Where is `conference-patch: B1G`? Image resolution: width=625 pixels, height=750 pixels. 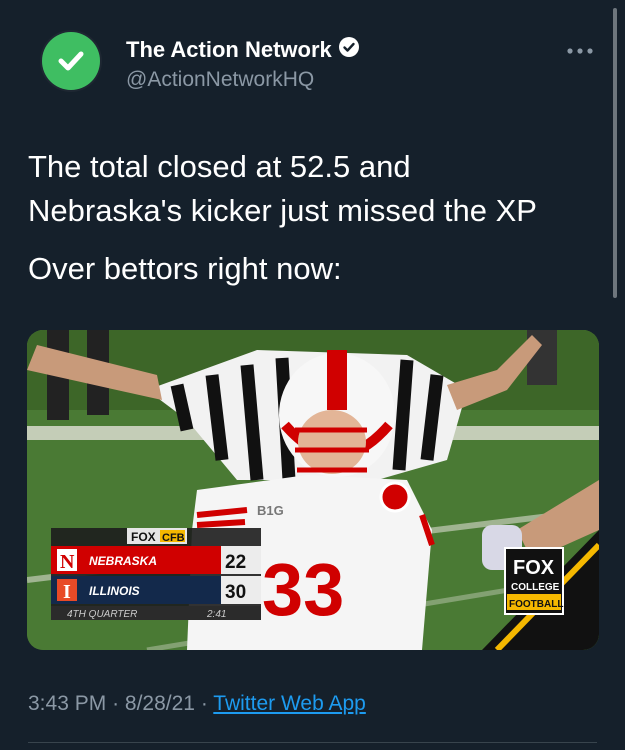 conference-patch: B1G is located at coordinates (270, 510).